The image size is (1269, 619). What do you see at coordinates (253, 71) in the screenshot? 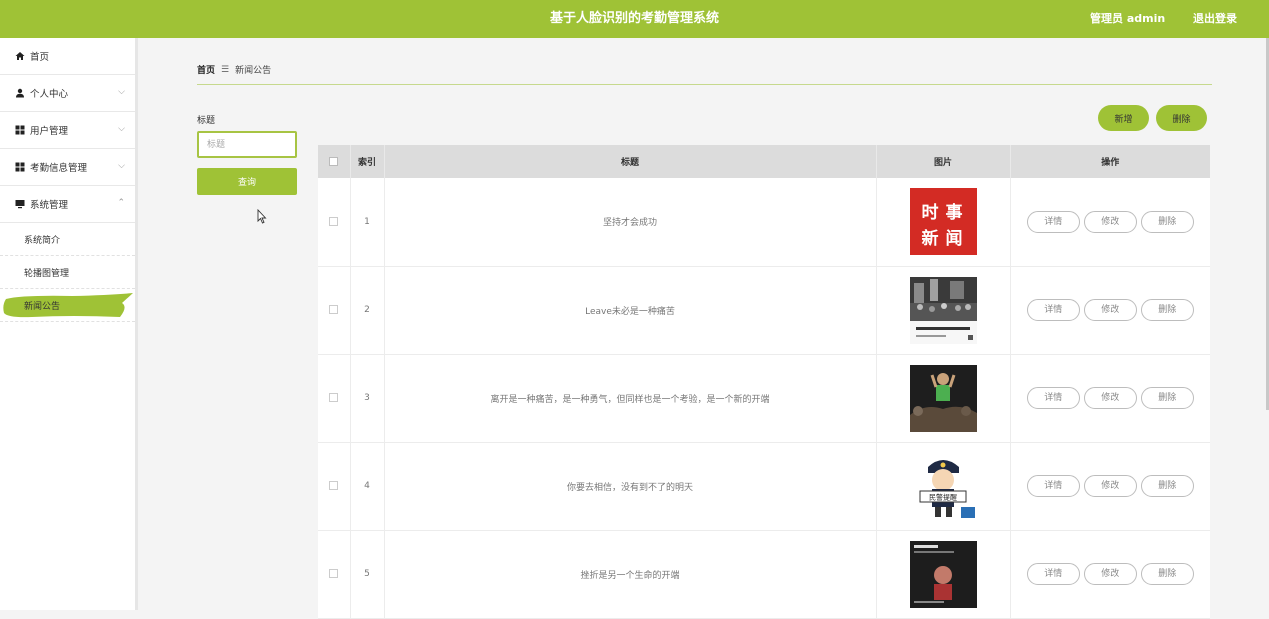
I see `breadcrumb-current: 新闻公告` at bounding box center [253, 71].